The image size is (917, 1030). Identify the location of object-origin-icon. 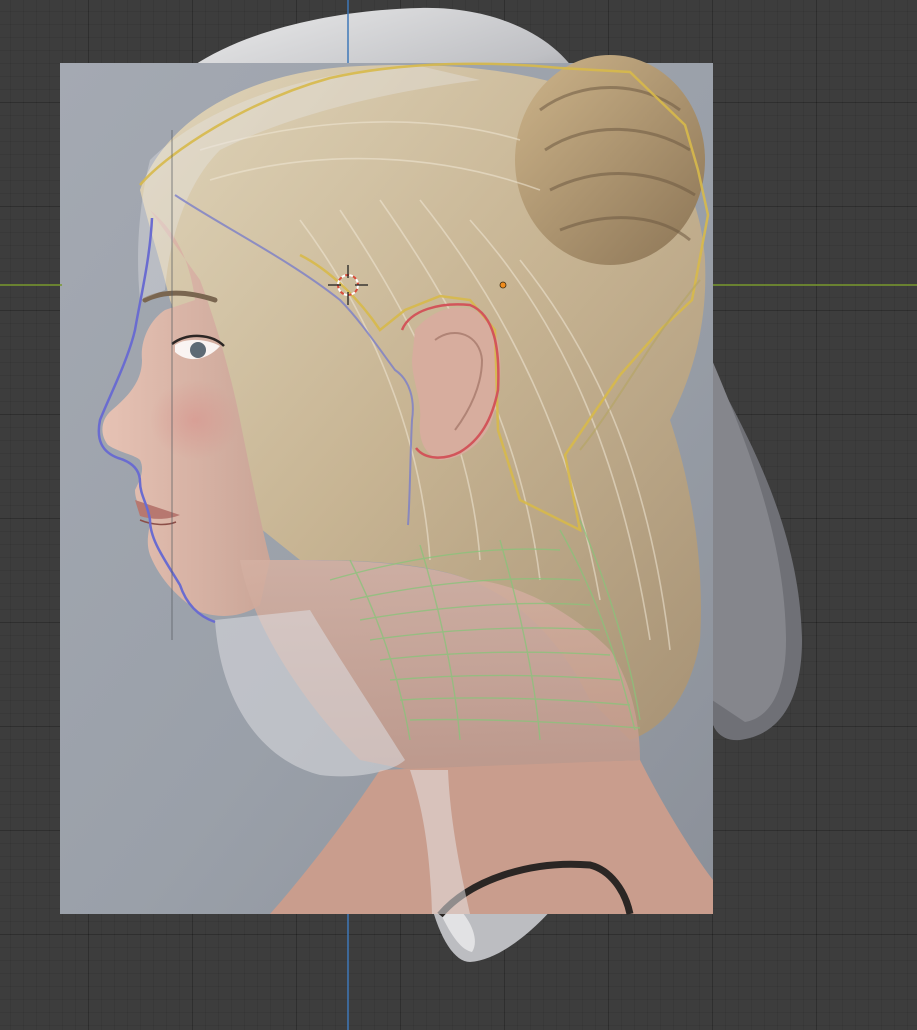
(503, 285).